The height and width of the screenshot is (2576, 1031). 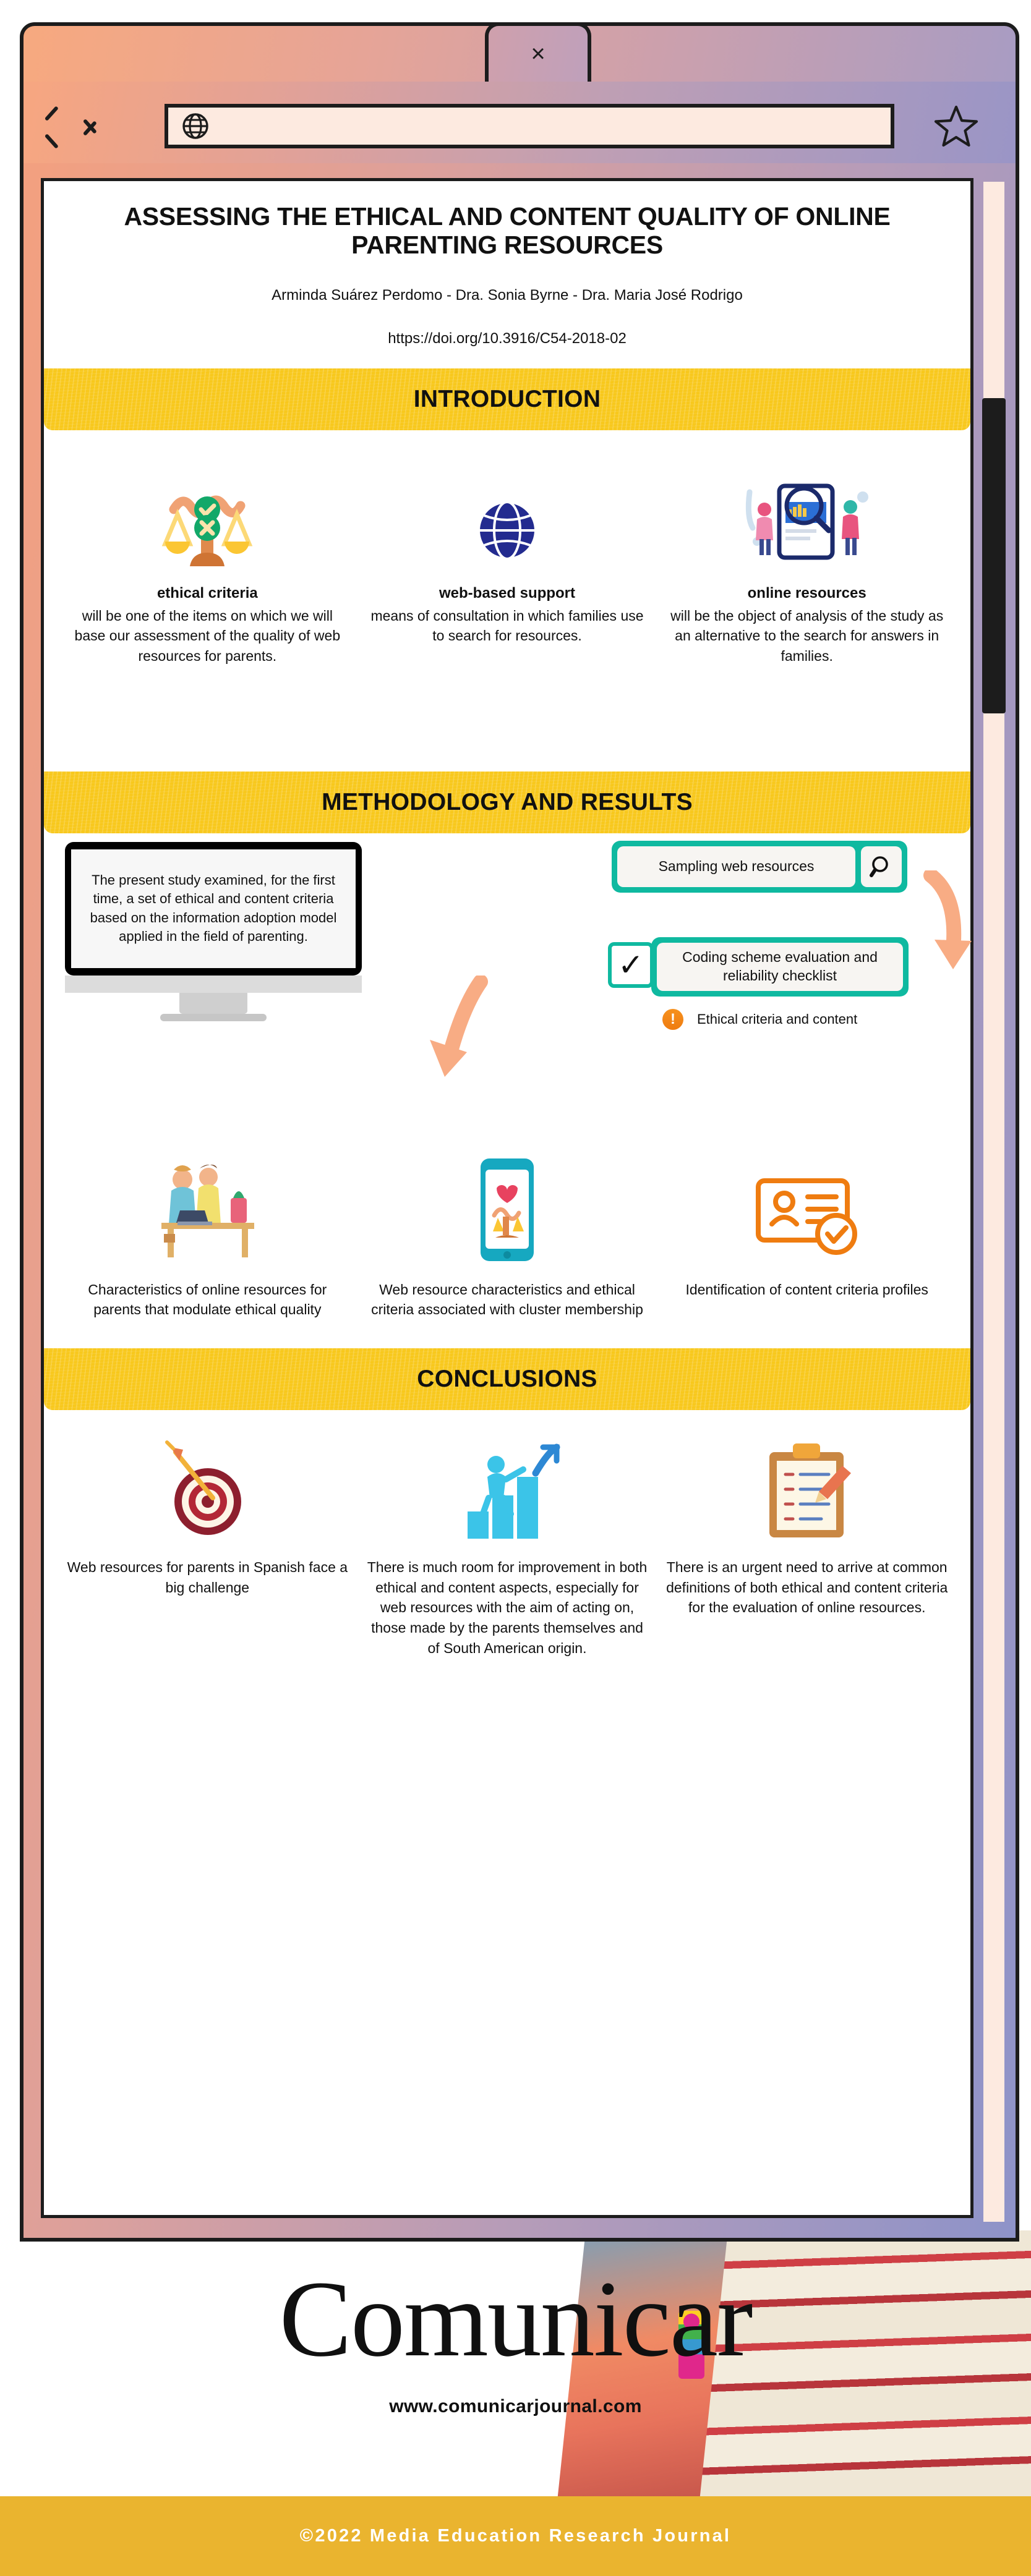 I want to click on bookmark-star-icon, so click(x=957, y=126).